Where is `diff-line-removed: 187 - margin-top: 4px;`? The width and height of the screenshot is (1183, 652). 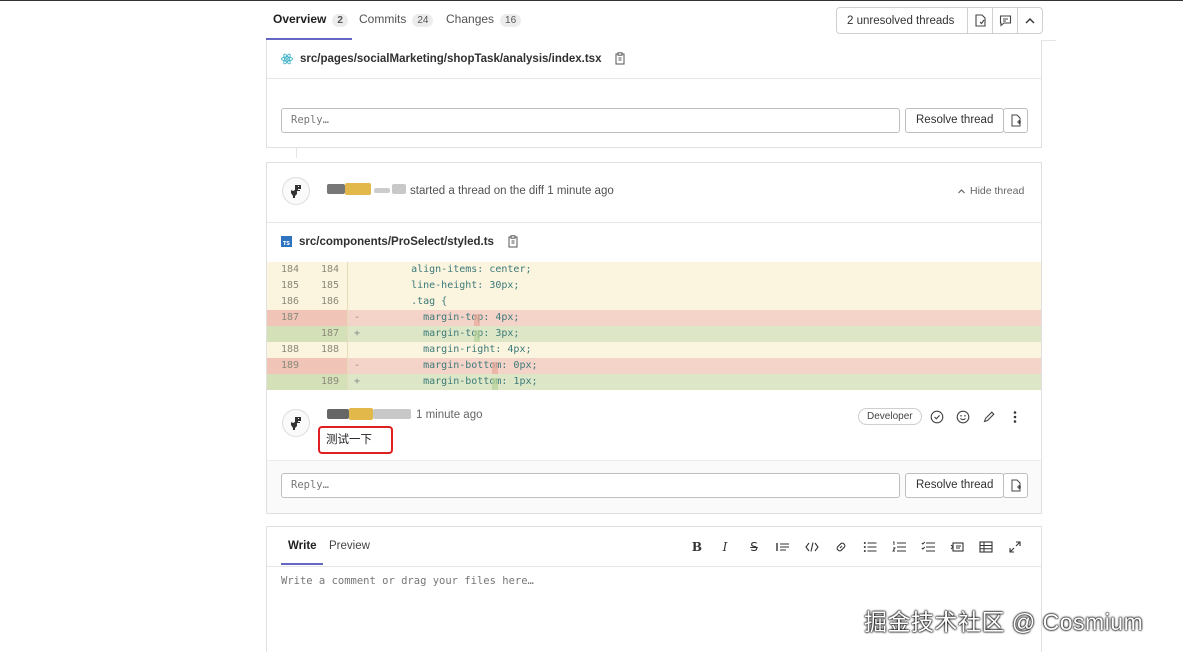
diff-line-removed: 187 - margin-top: 4px; is located at coordinates (654, 318).